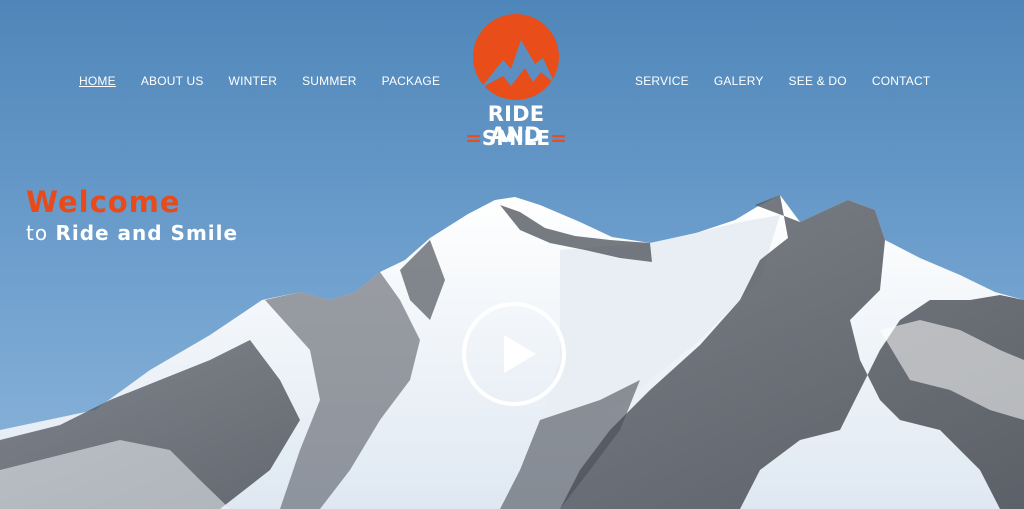 This screenshot has height=509, width=1024. Describe the element at coordinates (97, 81) in the screenshot. I see `nav-home: HOME` at that location.